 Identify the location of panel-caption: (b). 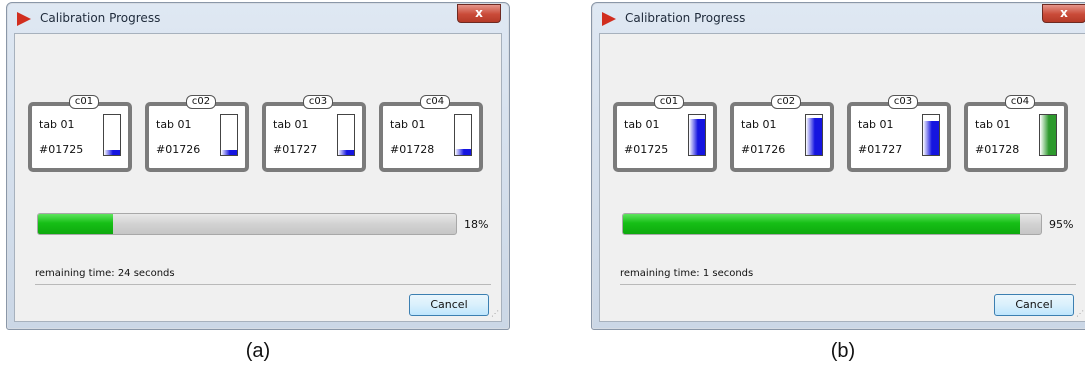
(843, 351).